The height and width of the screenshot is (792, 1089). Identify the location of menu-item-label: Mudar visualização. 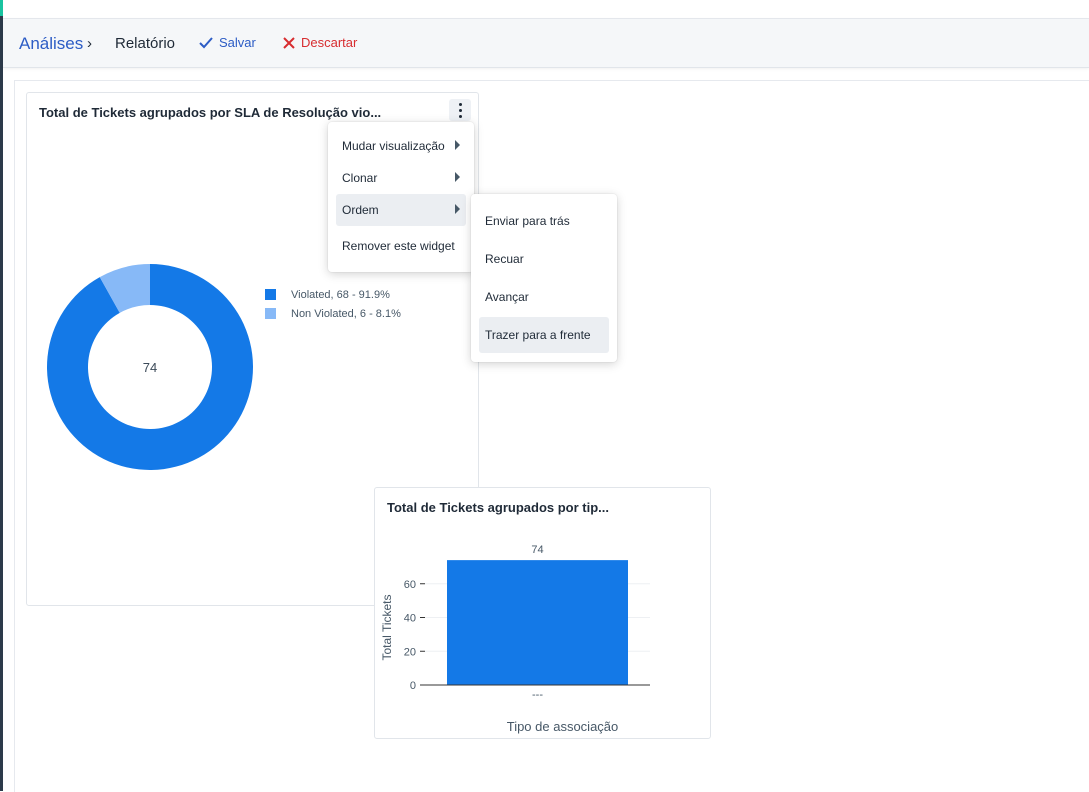
(393, 146).